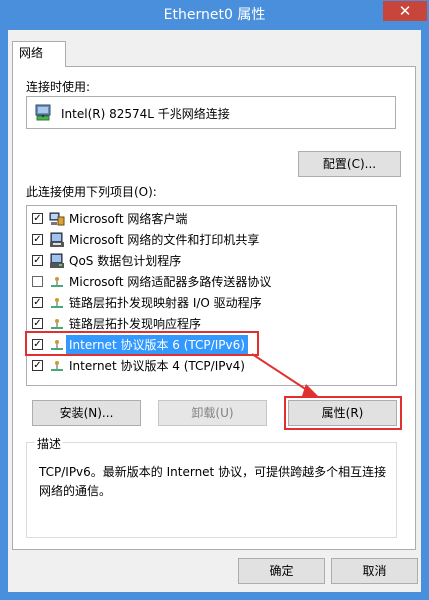 This screenshot has width=429, height=600. I want to click on qos-icon, so click(57, 261).